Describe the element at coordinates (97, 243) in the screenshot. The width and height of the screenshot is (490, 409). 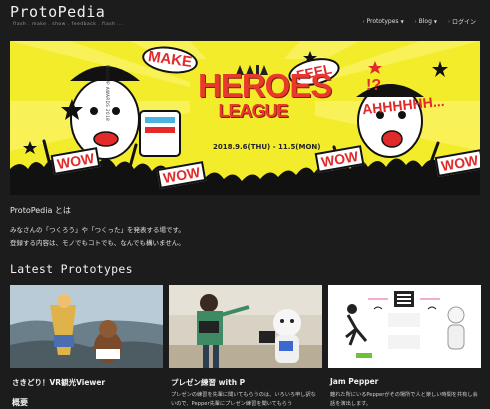
I see `about-line: 登録する内容は、モノでもコトでも、なんでも構いません。` at that location.